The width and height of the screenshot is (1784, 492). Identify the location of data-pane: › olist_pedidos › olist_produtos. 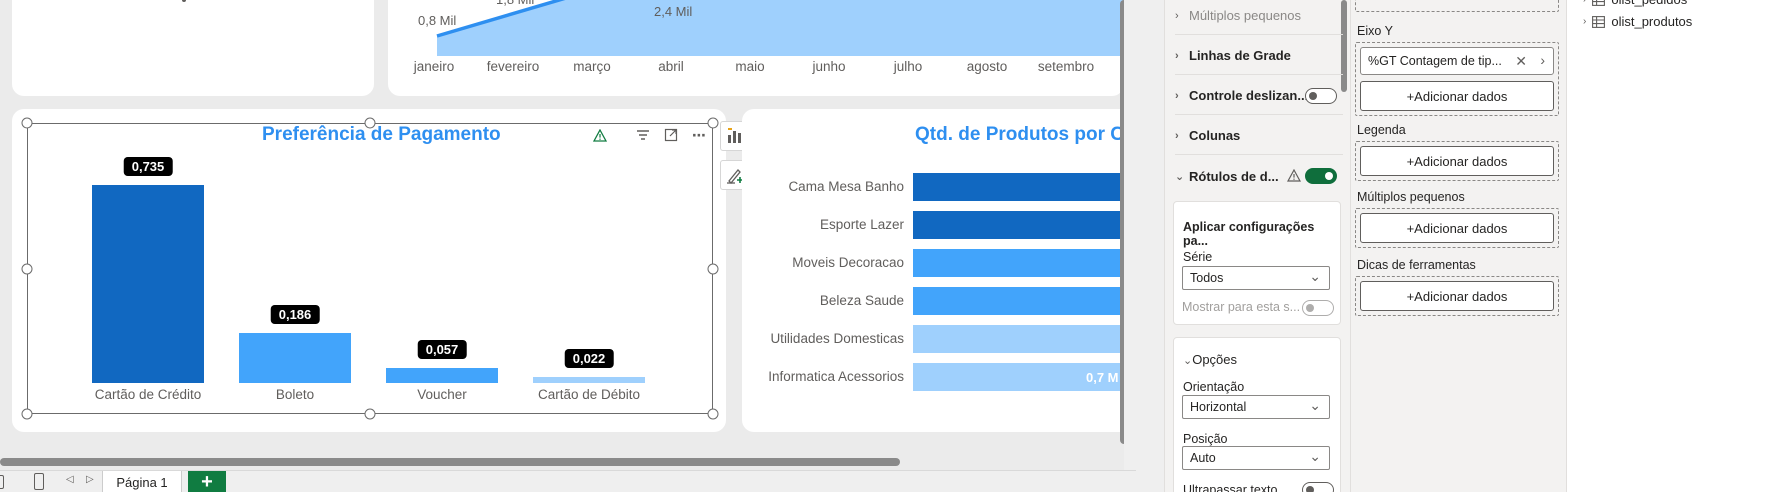
(1675, 246).